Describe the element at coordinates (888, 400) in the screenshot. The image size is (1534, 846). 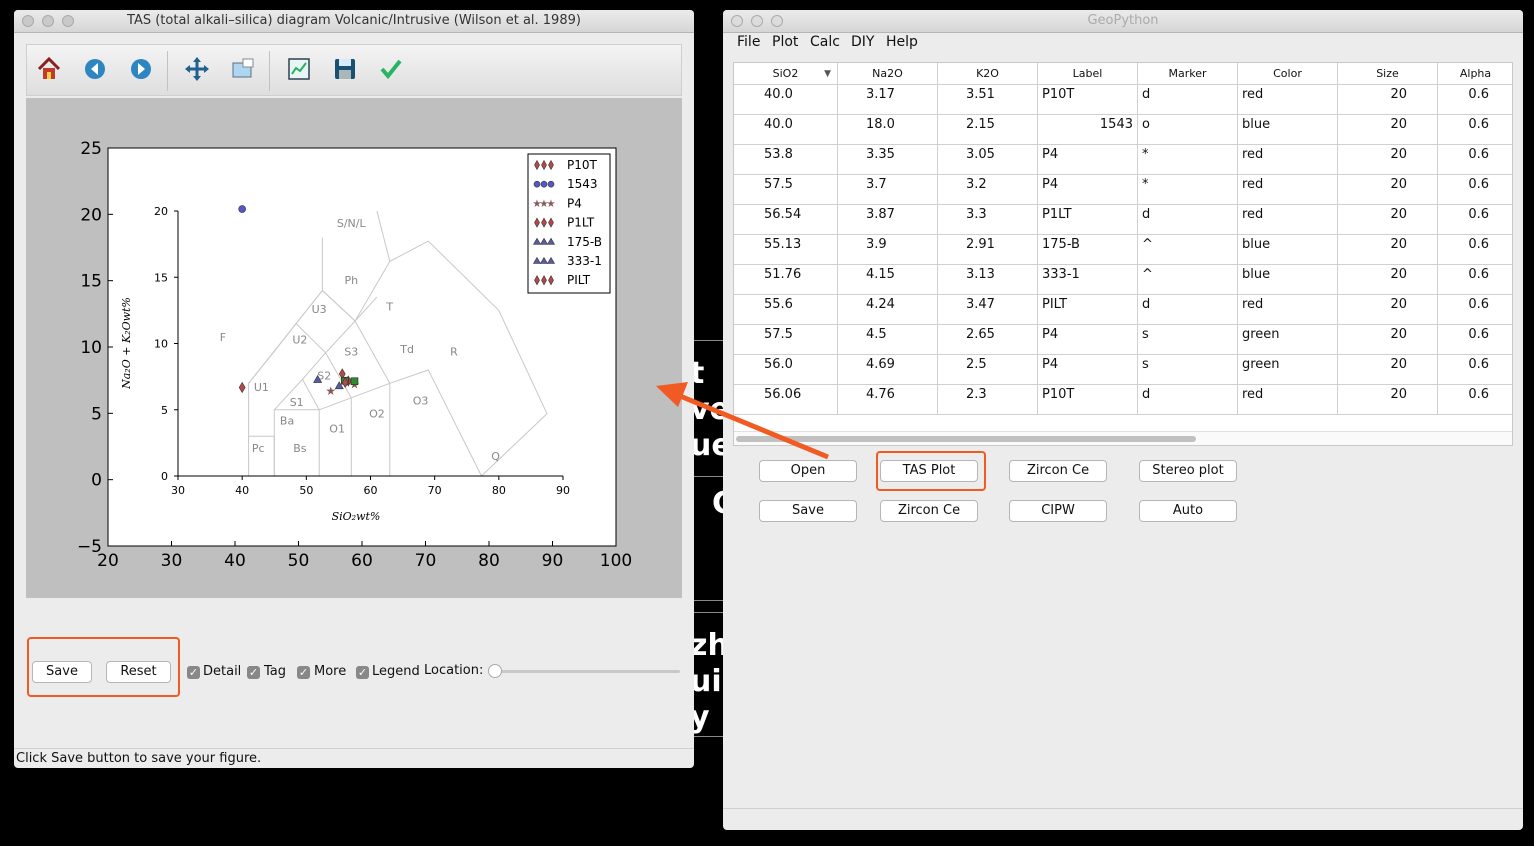
I see `table-cell: 4.76` at that location.